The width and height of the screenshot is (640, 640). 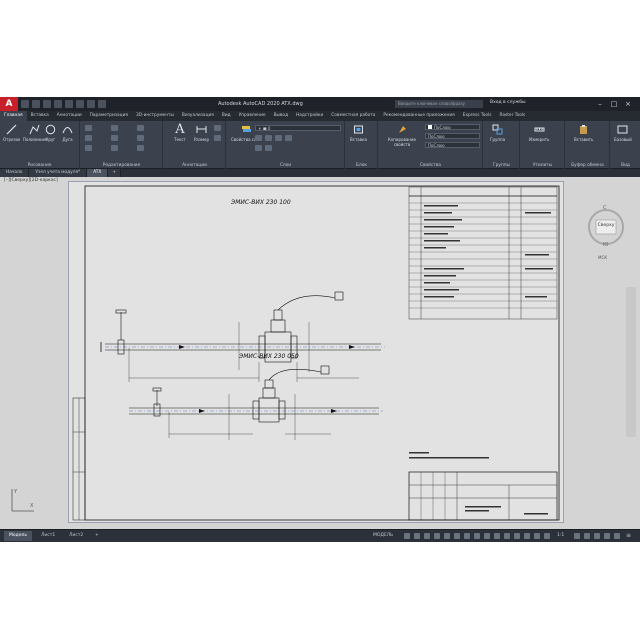 I want to click on annotation-scale-dropdown: 1:1, so click(x=560, y=536).